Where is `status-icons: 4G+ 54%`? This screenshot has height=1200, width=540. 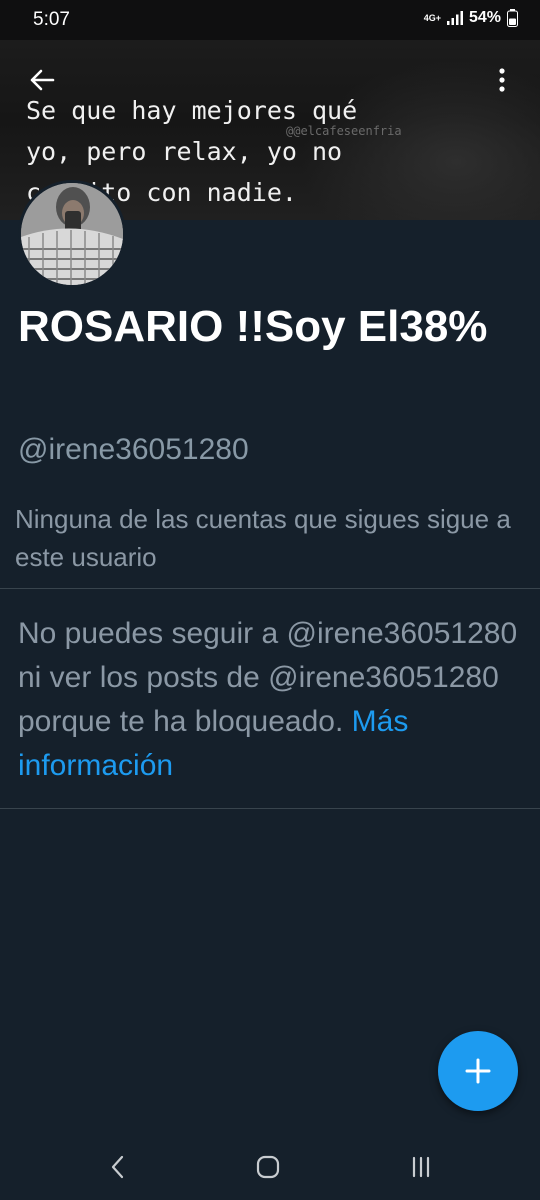 status-icons: 4G+ 54% is located at coordinates (471, 18).